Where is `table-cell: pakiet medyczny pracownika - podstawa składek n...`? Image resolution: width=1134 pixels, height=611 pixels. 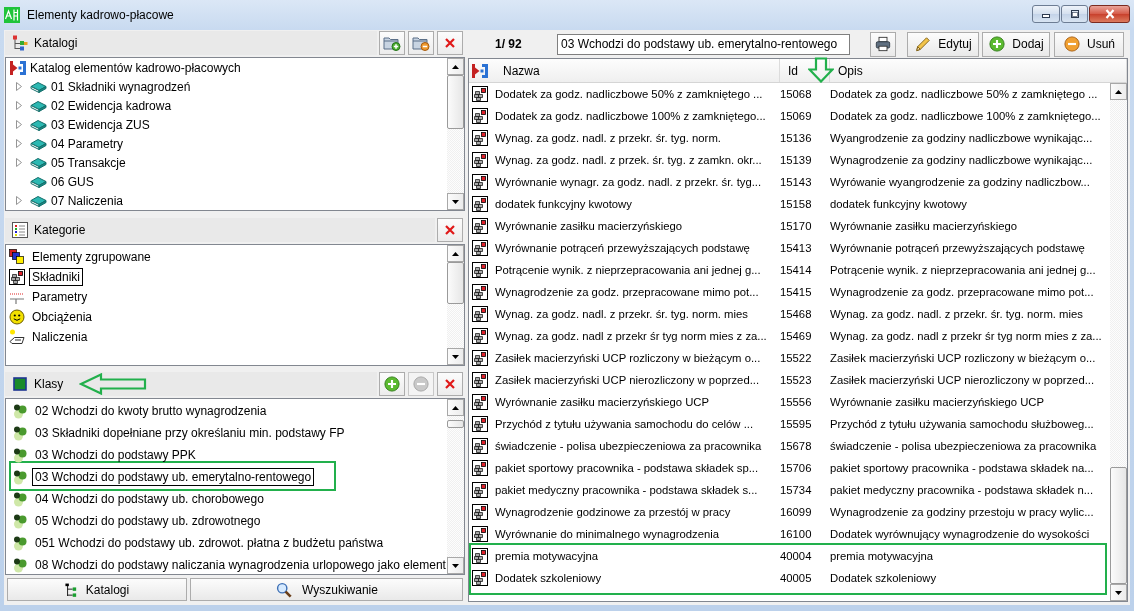
table-cell: pakiet medyczny pracownika - podstawa składek n... is located at coordinates (962, 490).